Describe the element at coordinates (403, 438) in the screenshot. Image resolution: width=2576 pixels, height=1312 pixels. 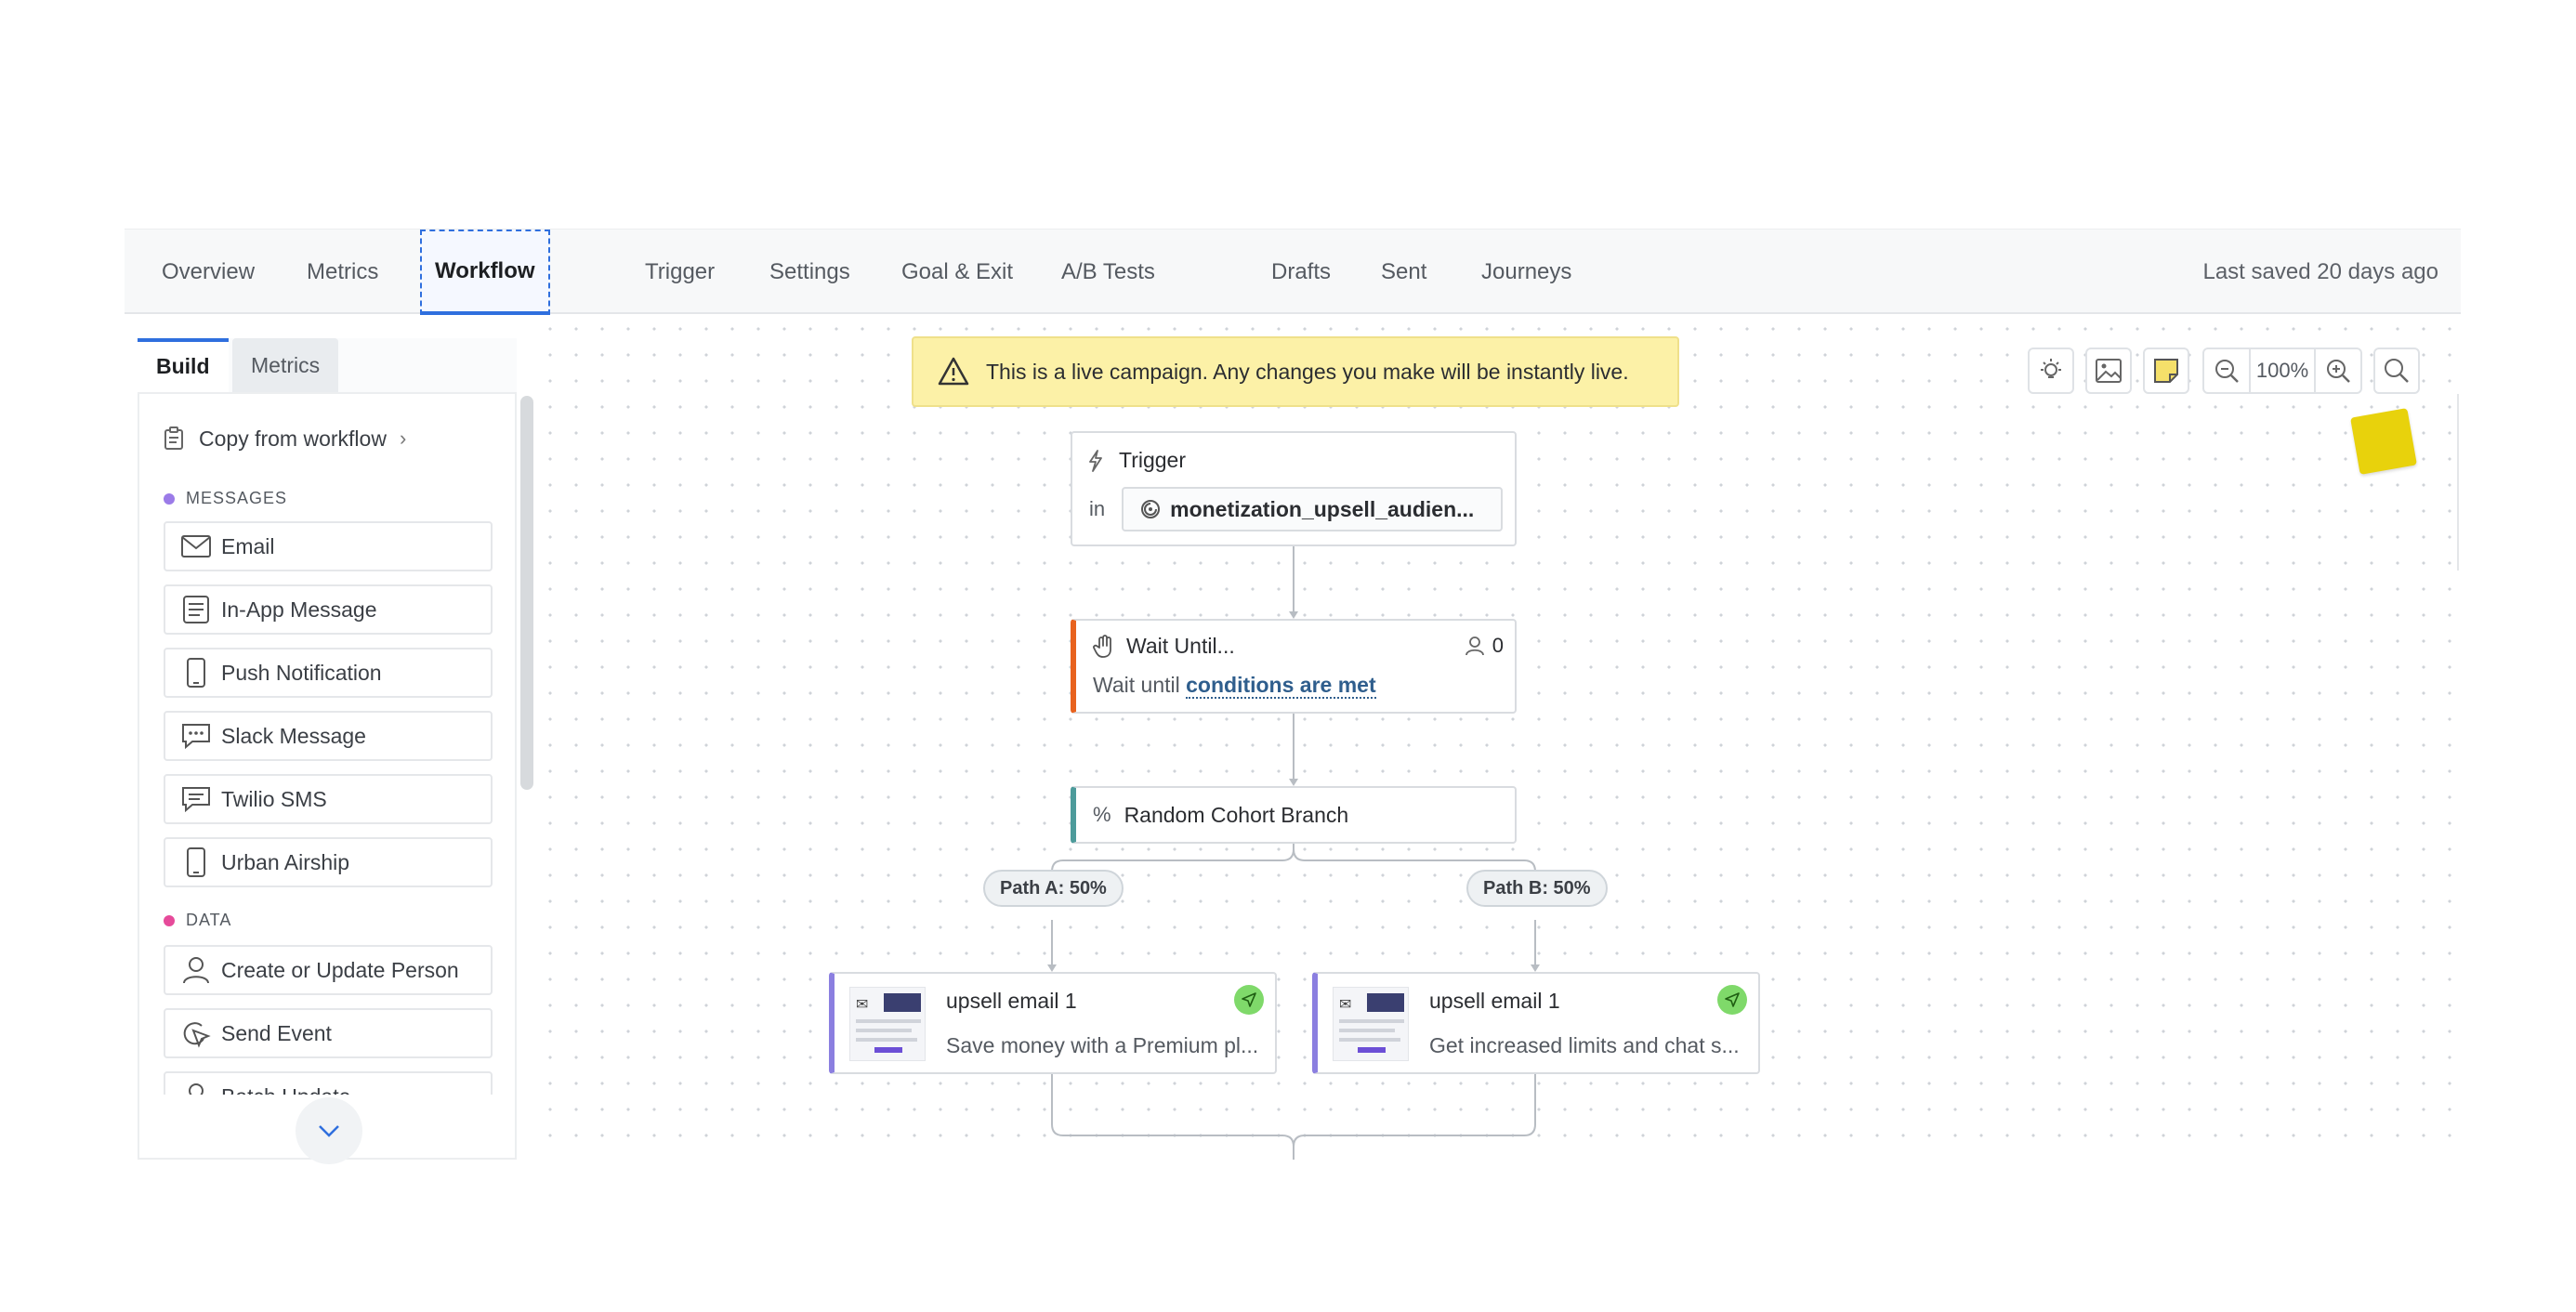
I see `chevron-right-icon: ›` at that location.